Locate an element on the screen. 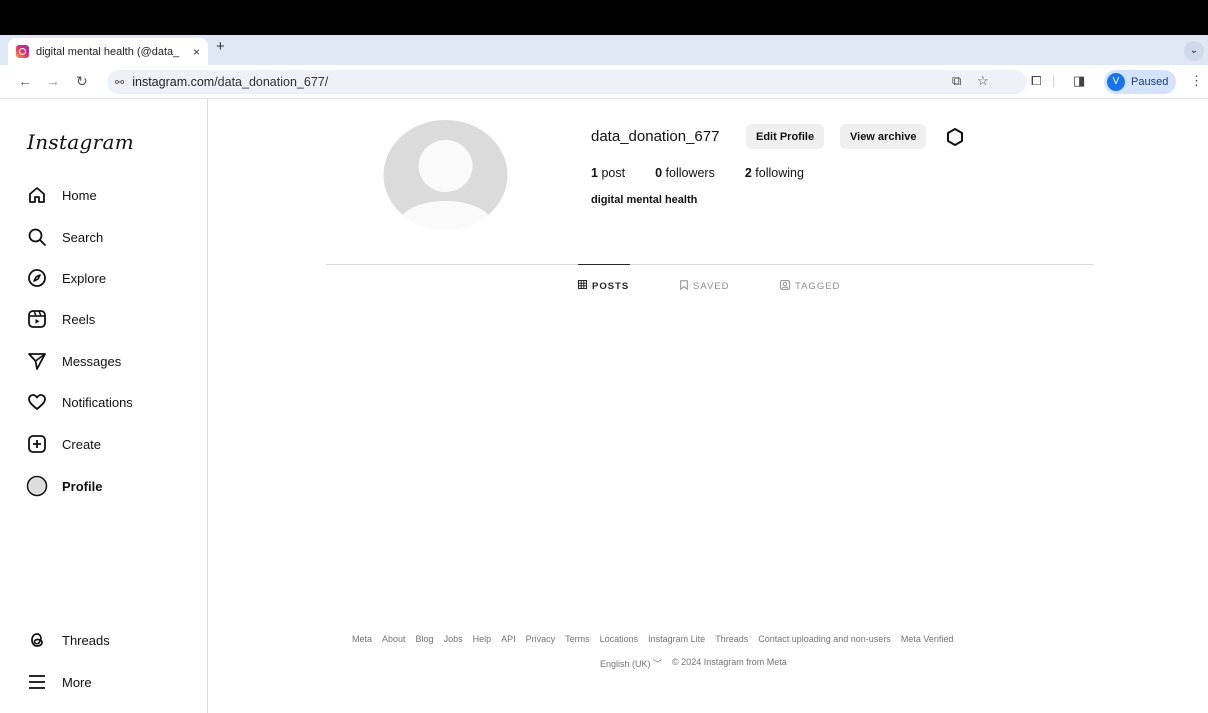 The height and width of the screenshot is (713, 1208). profile-username: data_donation_677 is located at coordinates (655, 136).